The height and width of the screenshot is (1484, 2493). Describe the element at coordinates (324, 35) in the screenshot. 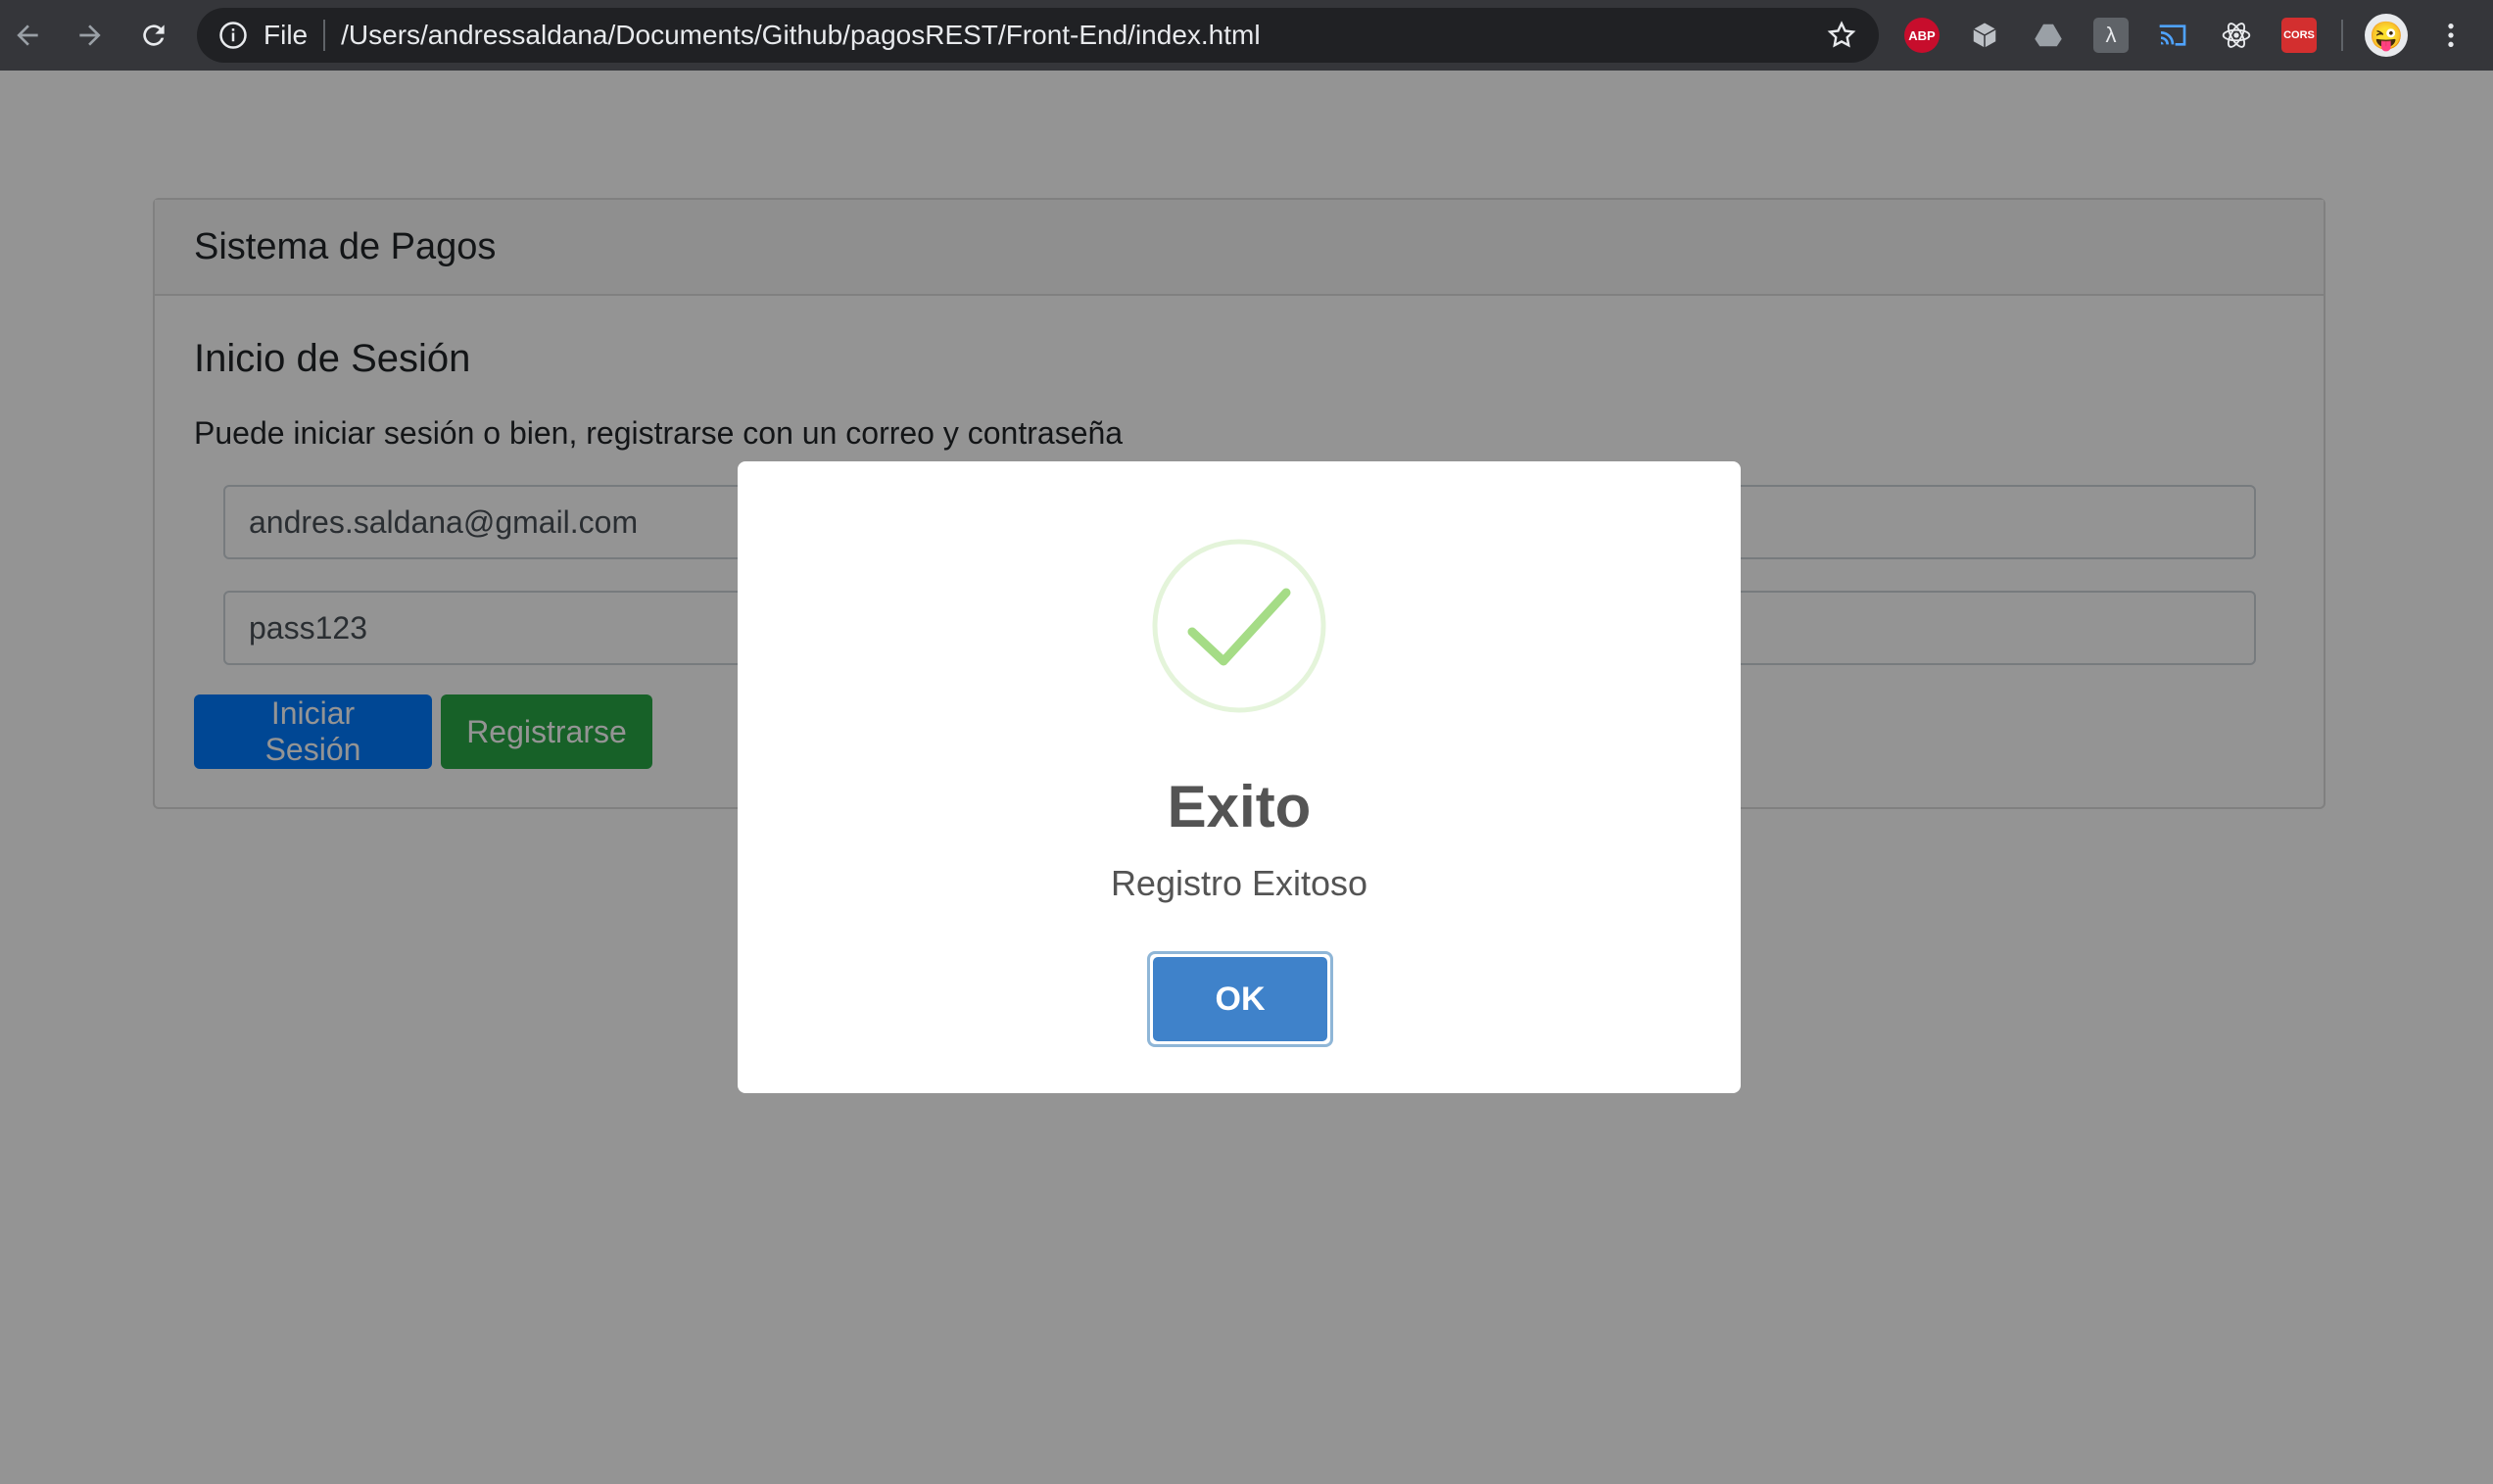

I see `url-separator` at that location.